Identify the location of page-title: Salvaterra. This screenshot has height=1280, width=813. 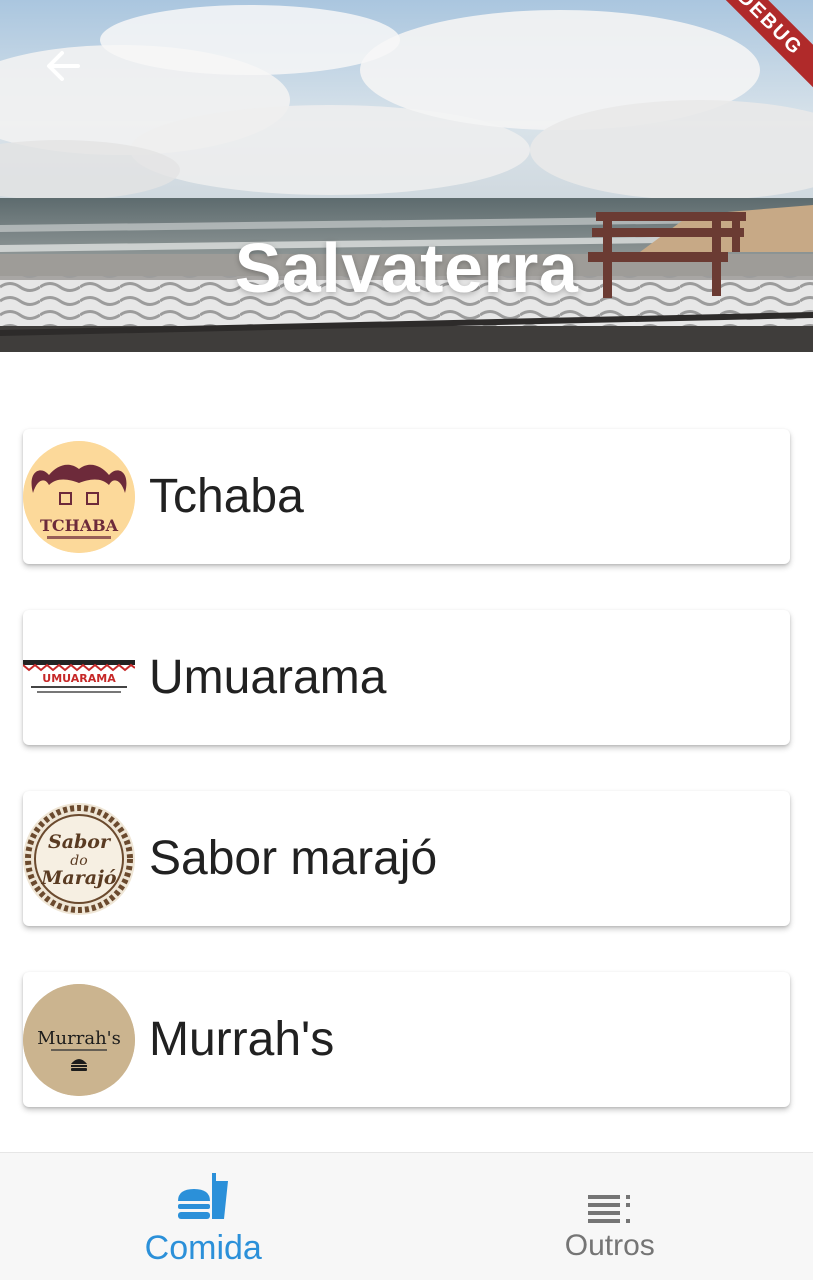
(406, 268).